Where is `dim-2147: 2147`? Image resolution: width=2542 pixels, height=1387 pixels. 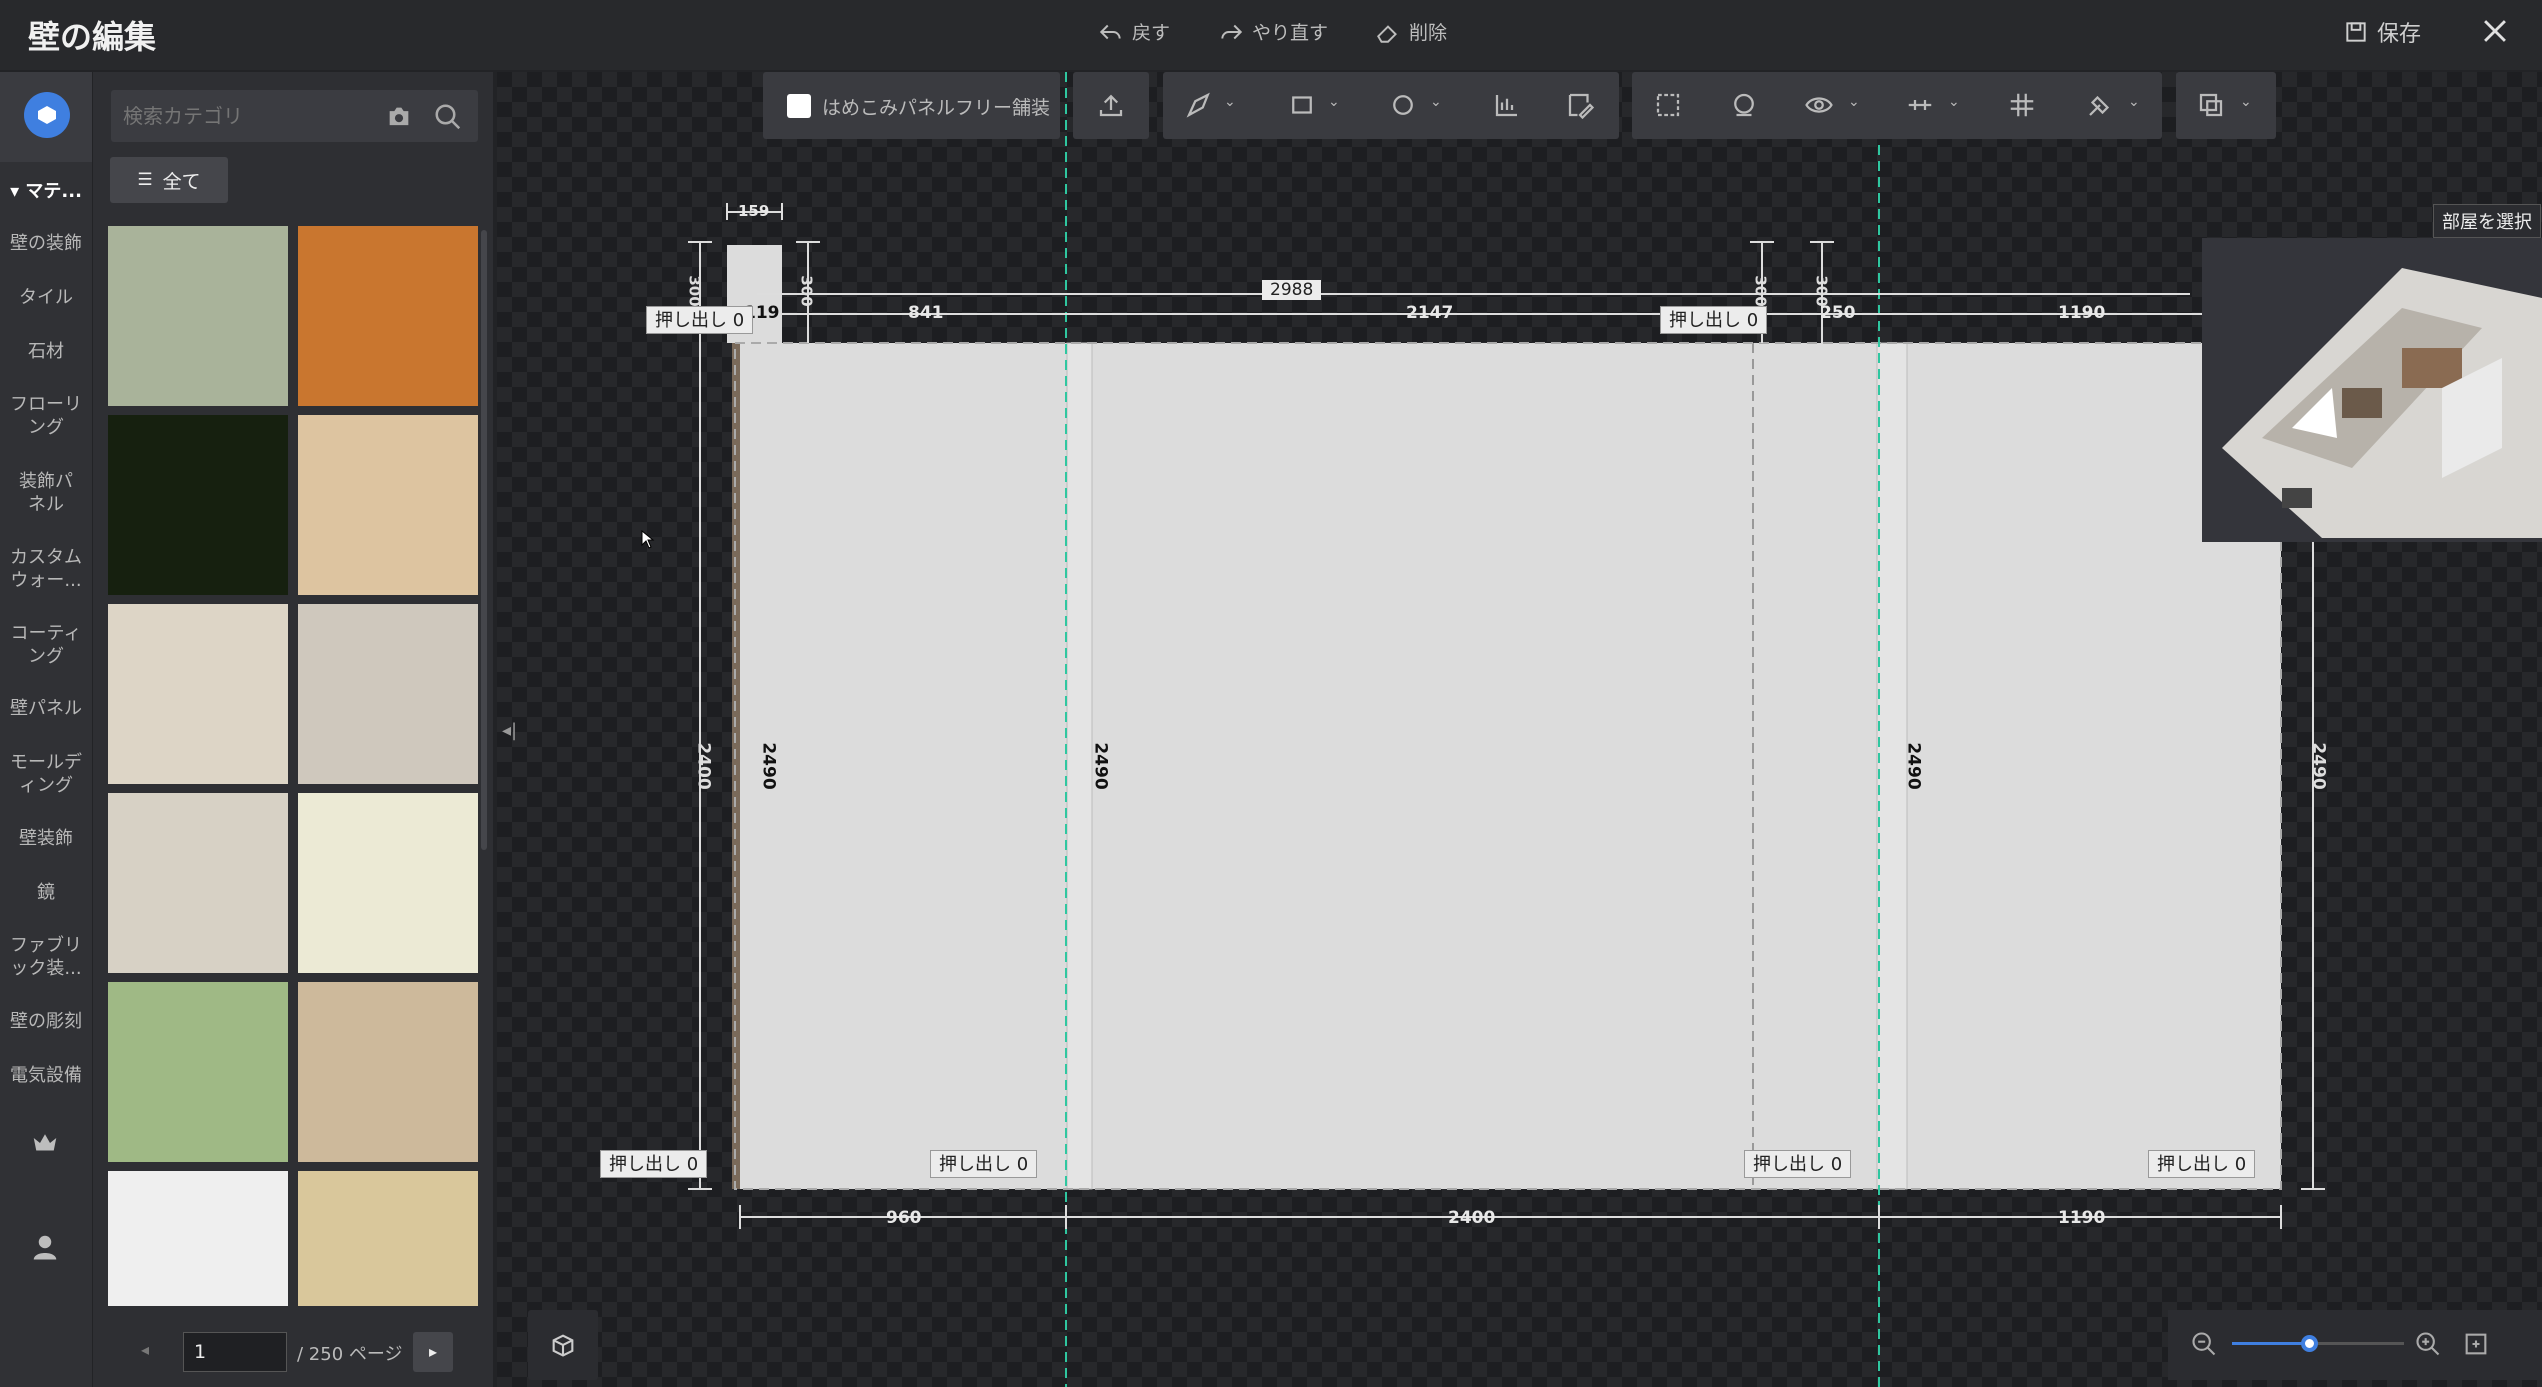 dim-2147: 2147 is located at coordinates (1430, 313).